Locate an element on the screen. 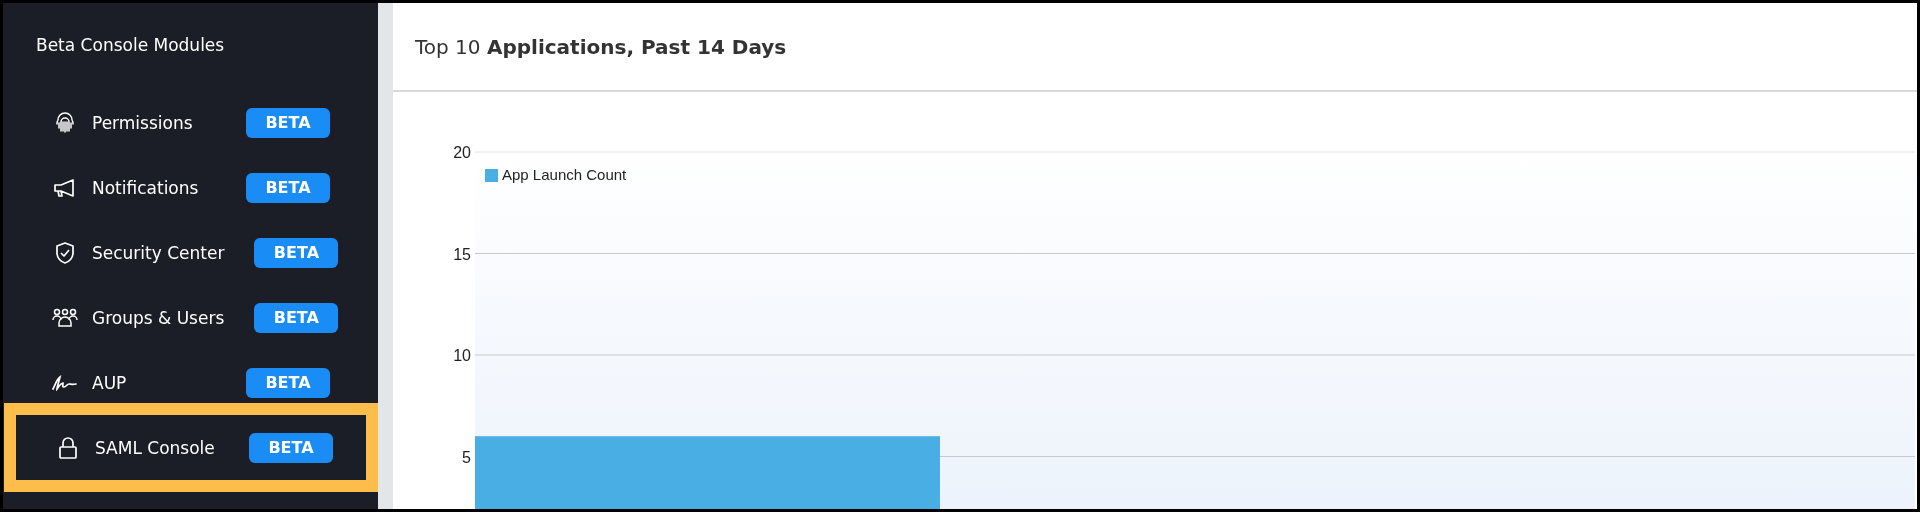 This screenshot has width=1920, height=512. group-icon is located at coordinates (65, 317).